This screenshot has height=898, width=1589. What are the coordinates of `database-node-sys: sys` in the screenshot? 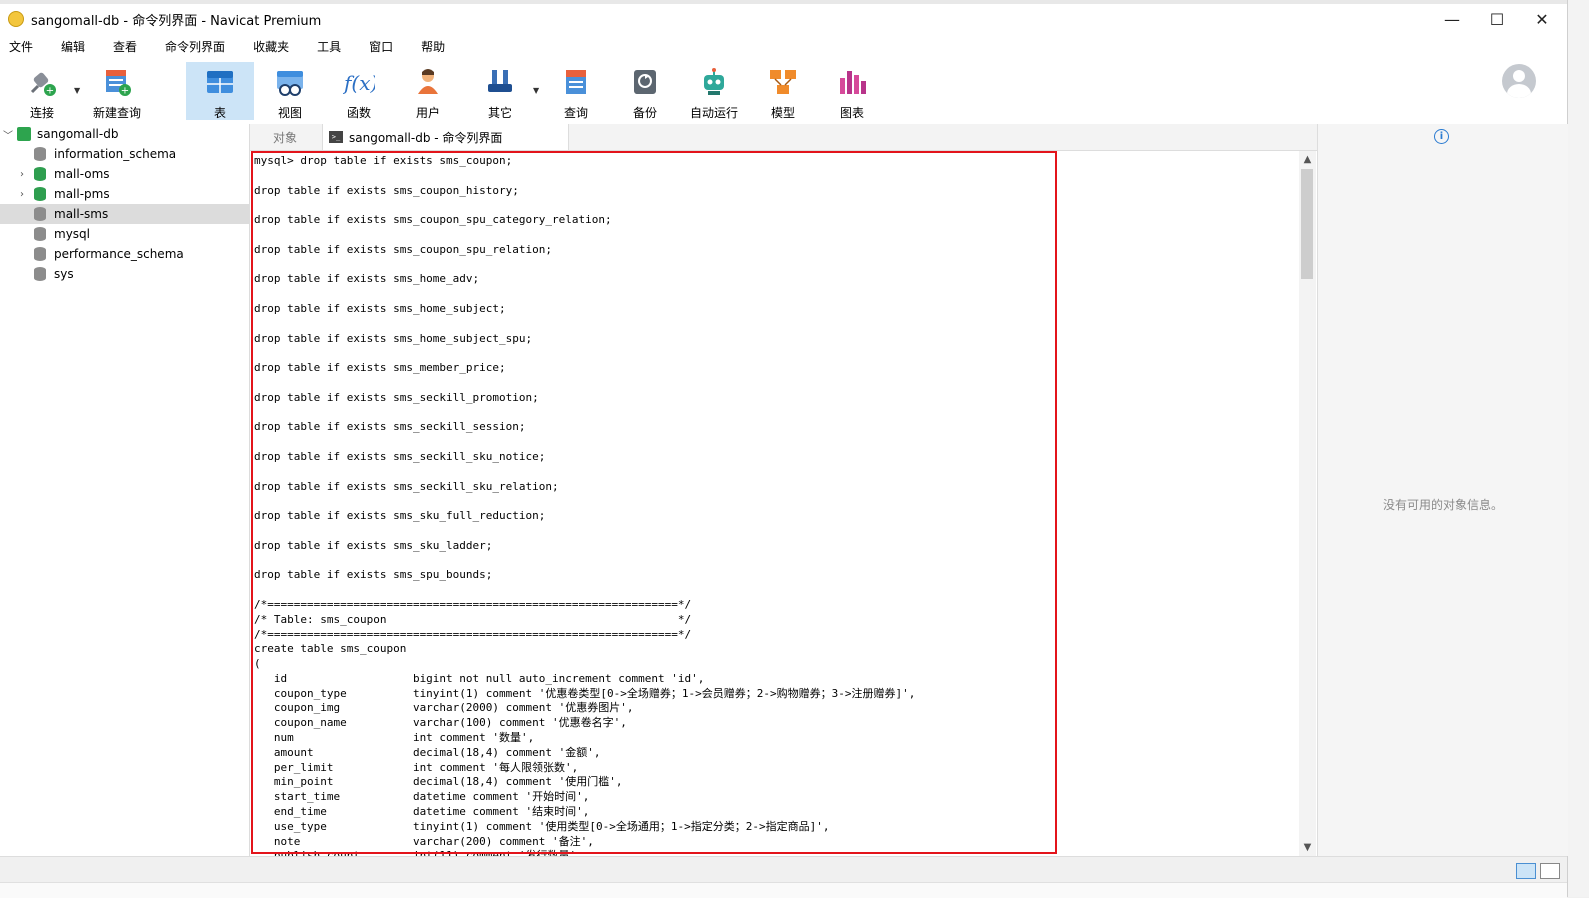 It's located at (124, 274).